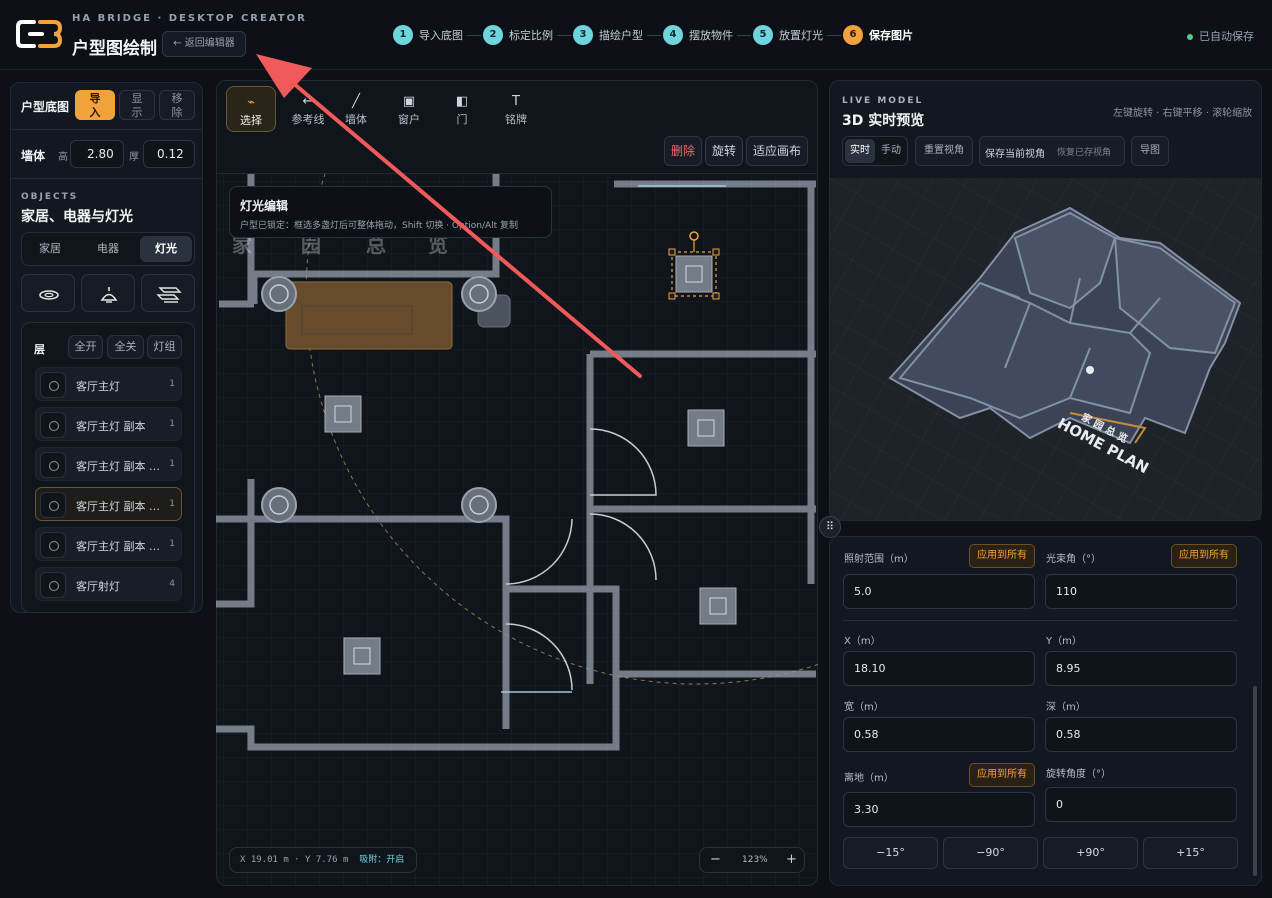  What do you see at coordinates (891, 151) in the screenshot?
I see `manual-button: 手动` at bounding box center [891, 151].